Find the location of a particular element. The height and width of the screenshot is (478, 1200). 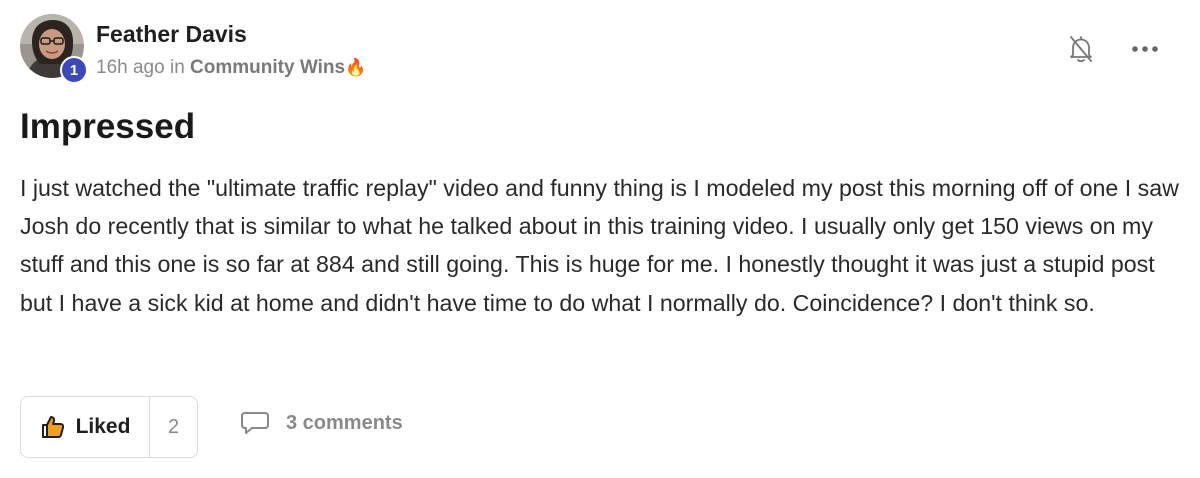

like-button: Liked is located at coordinates (85, 427).